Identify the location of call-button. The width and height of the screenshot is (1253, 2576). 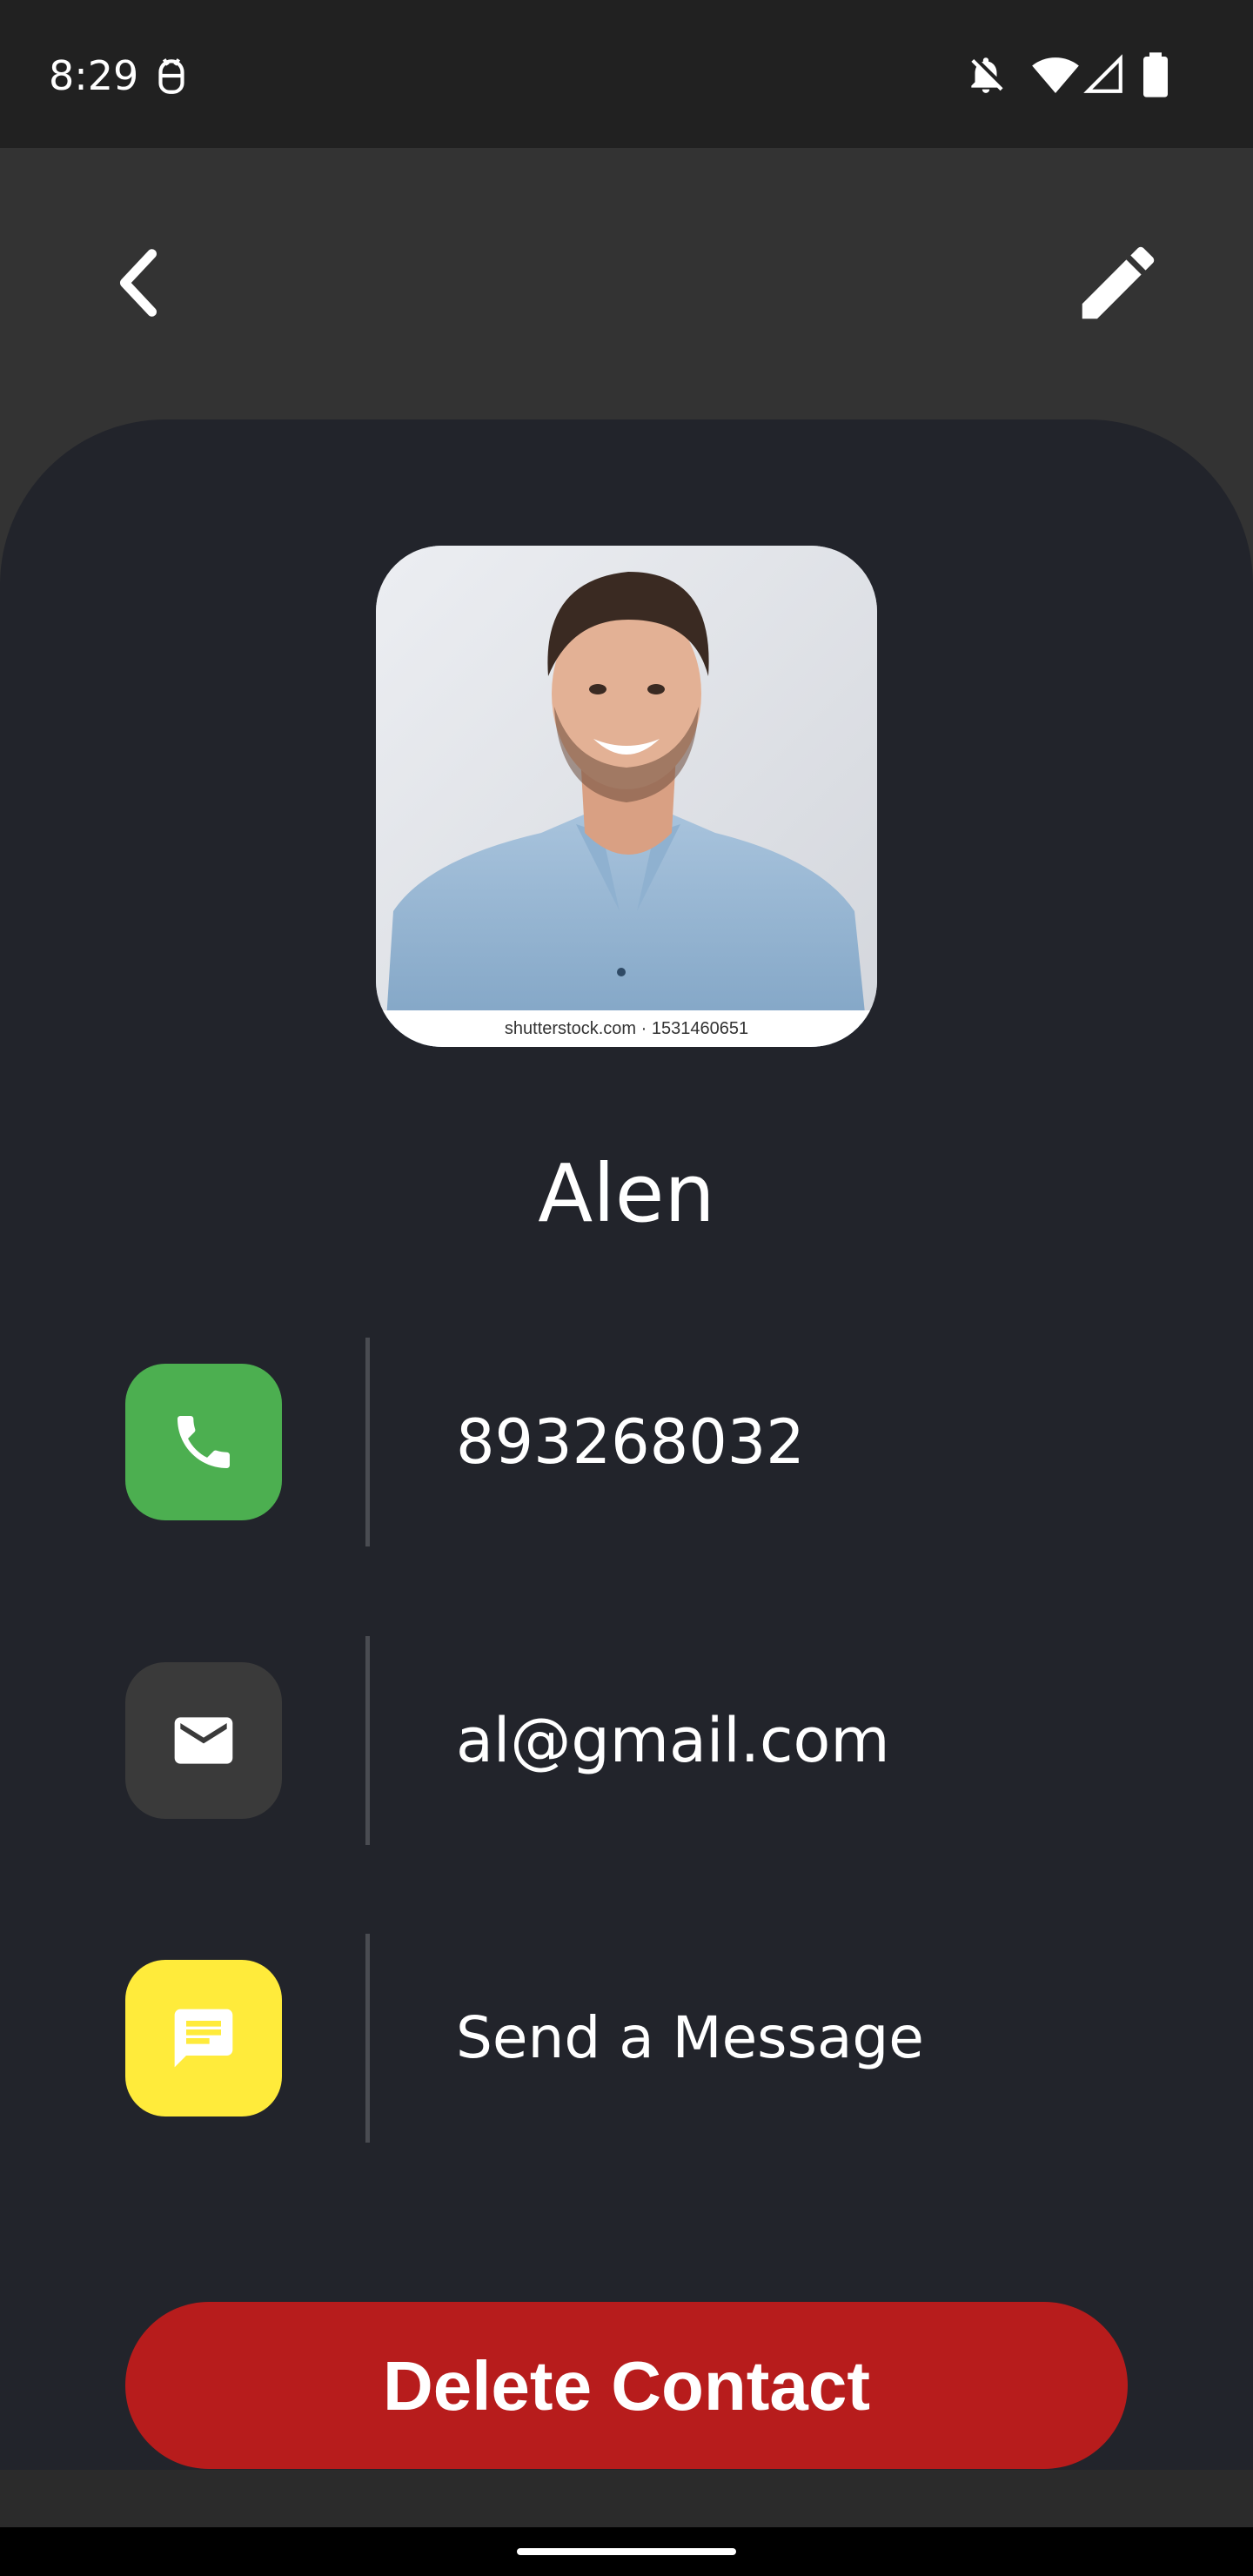
(203, 1442).